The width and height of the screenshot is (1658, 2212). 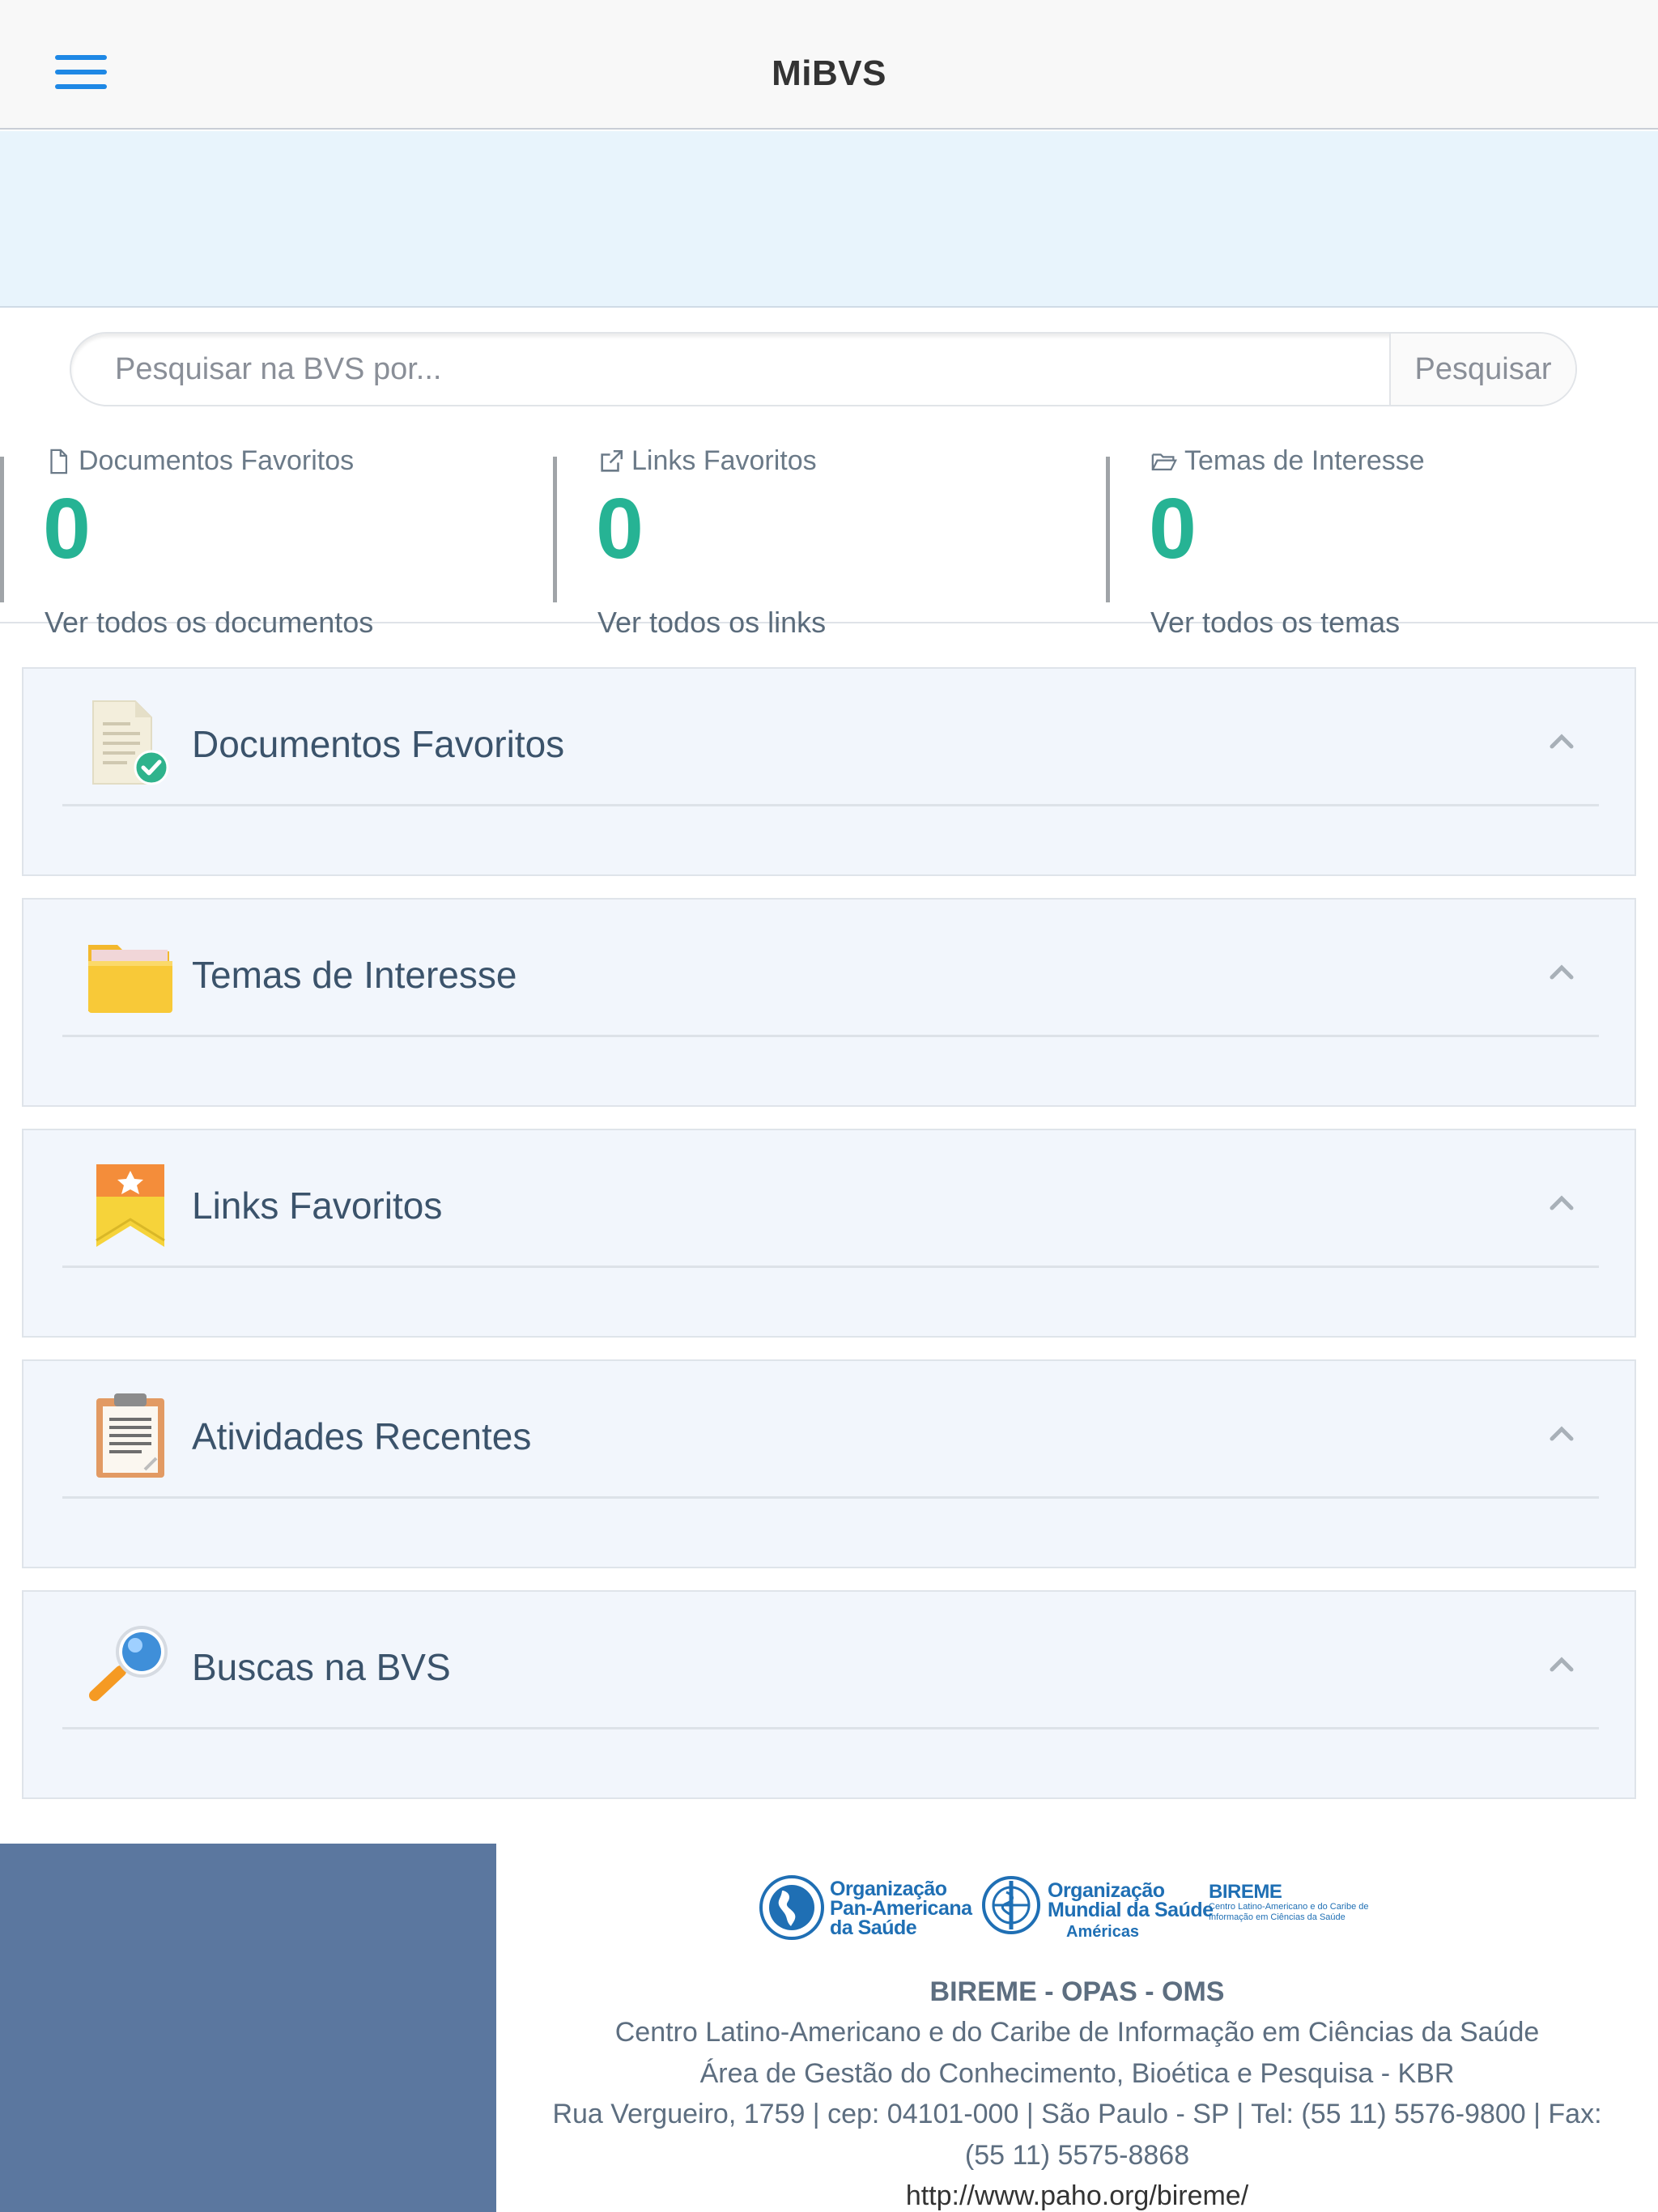 I want to click on top-bar: MiBVS, so click(x=829, y=65).